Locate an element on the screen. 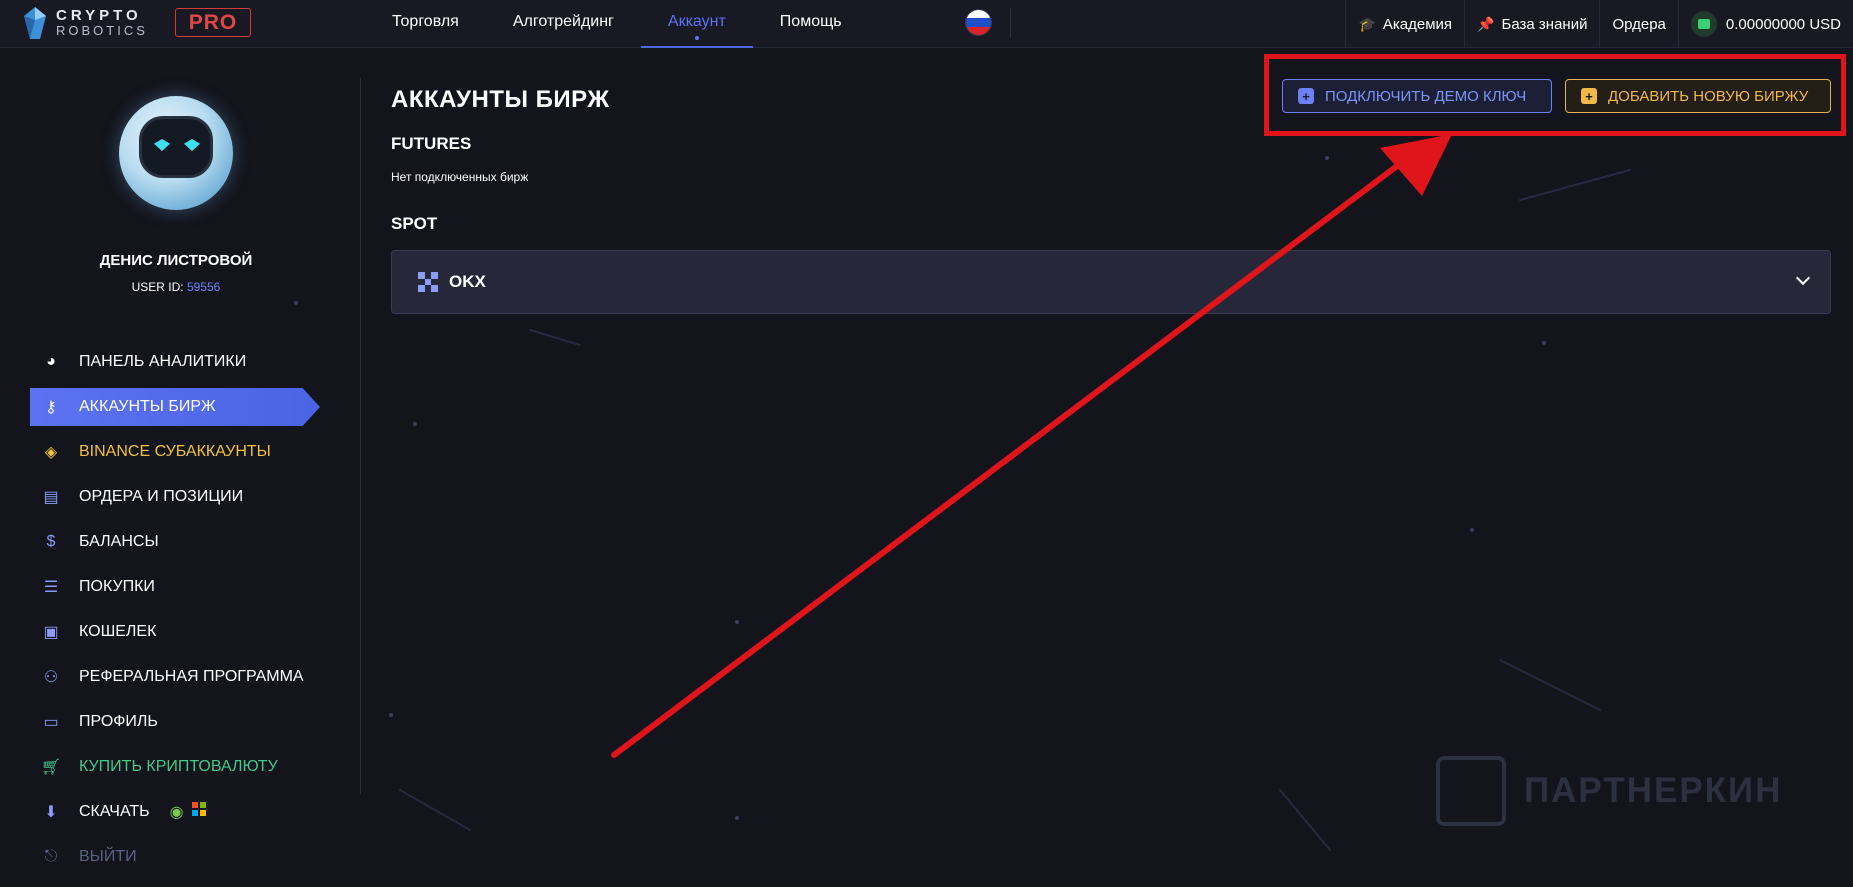  watermark-logo-icon is located at coordinates (1471, 791).